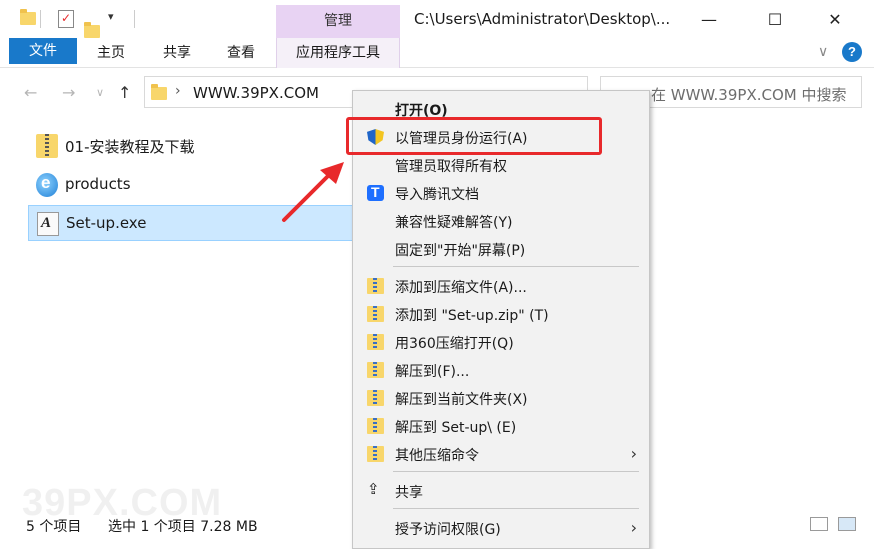 Image resolution: width=874 pixels, height=549 pixels. Describe the element at coordinates (502, 221) in the screenshot. I see `menu-item-compatibility: 兼容性疑难解答(Y)` at that location.